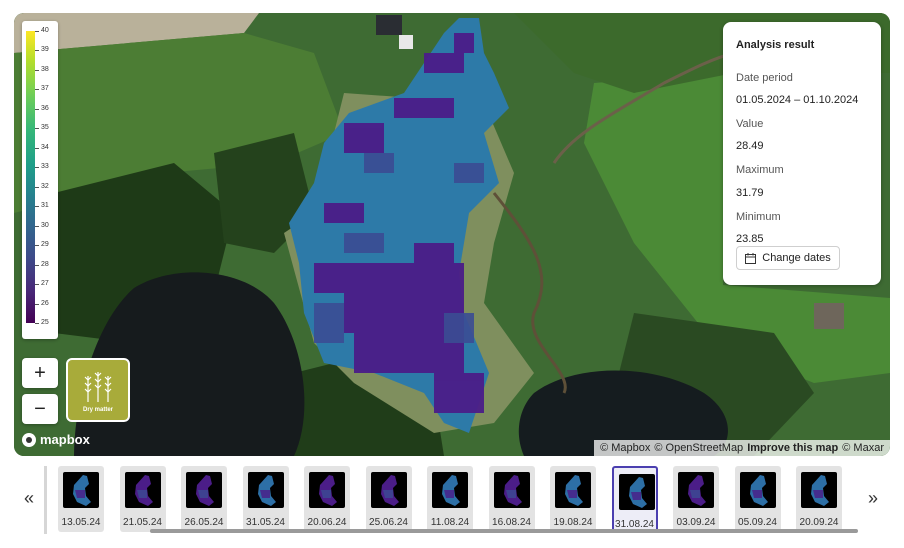 The height and width of the screenshot is (548, 904). What do you see at coordinates (45, 225) in the screenshot?
I see `legend-tick-label: 30` at bounding box center [45, 225].